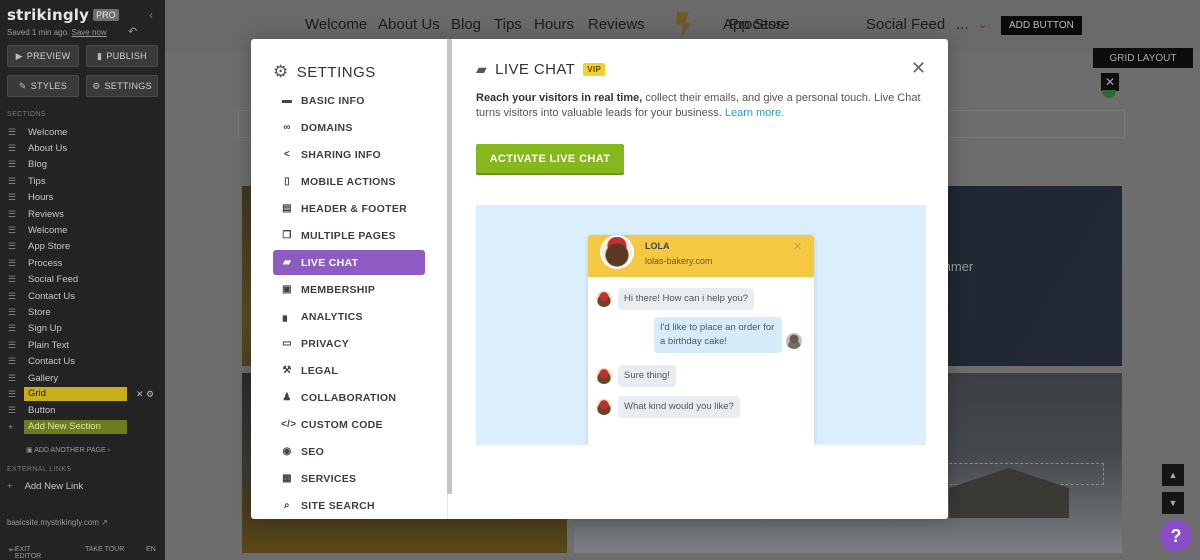 The height and width of the screenshot is (560, 1200). I want to click on site-url-link: basicsite.mystrikingly.com ↗, so click(57, 522).